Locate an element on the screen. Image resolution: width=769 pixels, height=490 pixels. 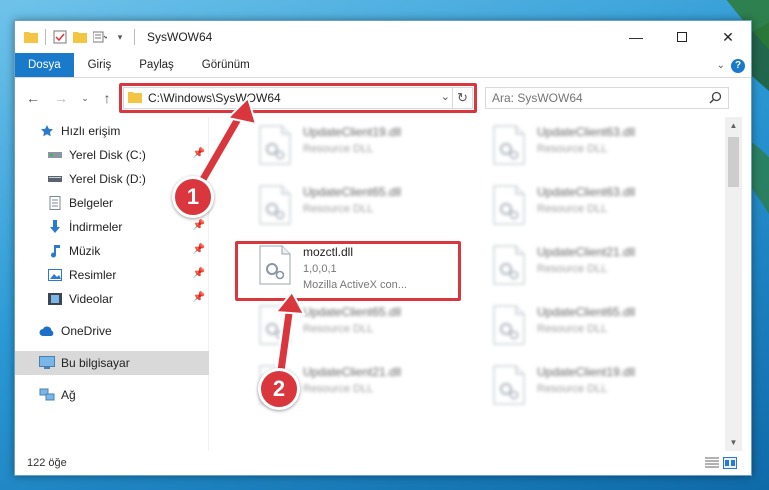
sidebar-item-onedrive: OneDrive is located at coordinates (112, 331).